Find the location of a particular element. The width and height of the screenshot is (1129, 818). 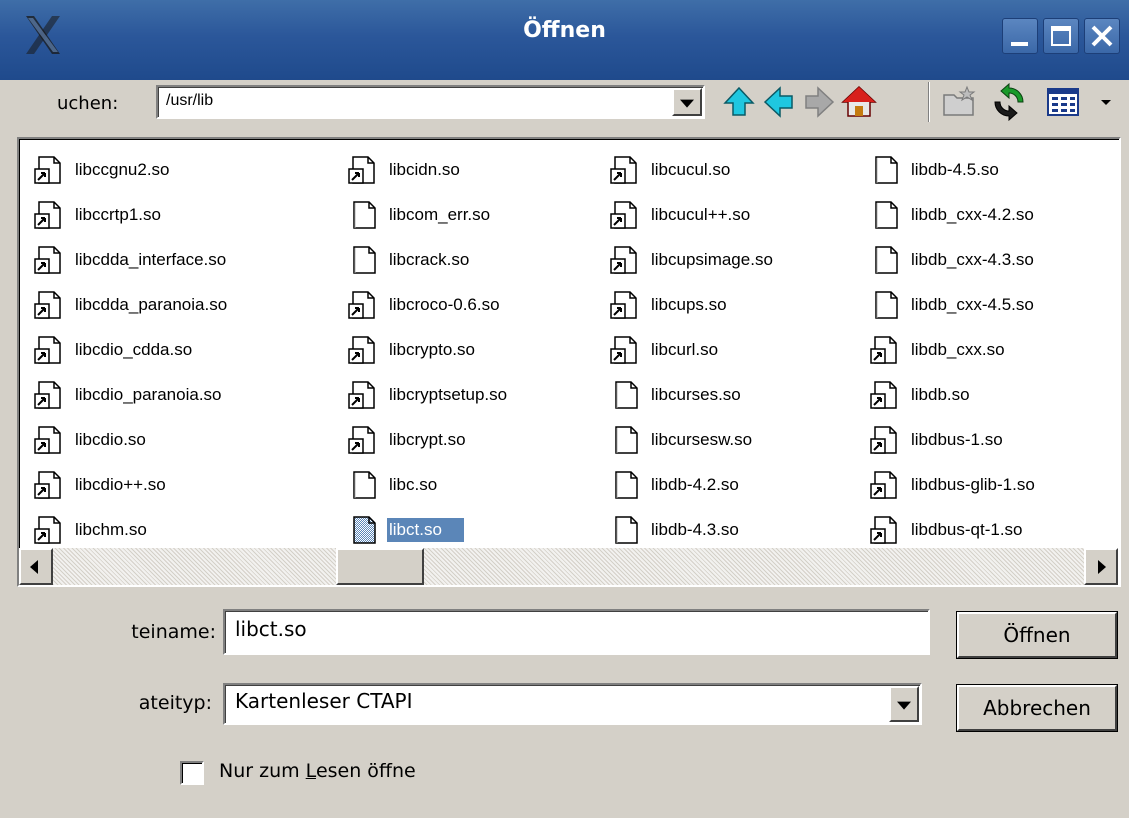

back-arrow-icon is located at coordinates (779, 102).